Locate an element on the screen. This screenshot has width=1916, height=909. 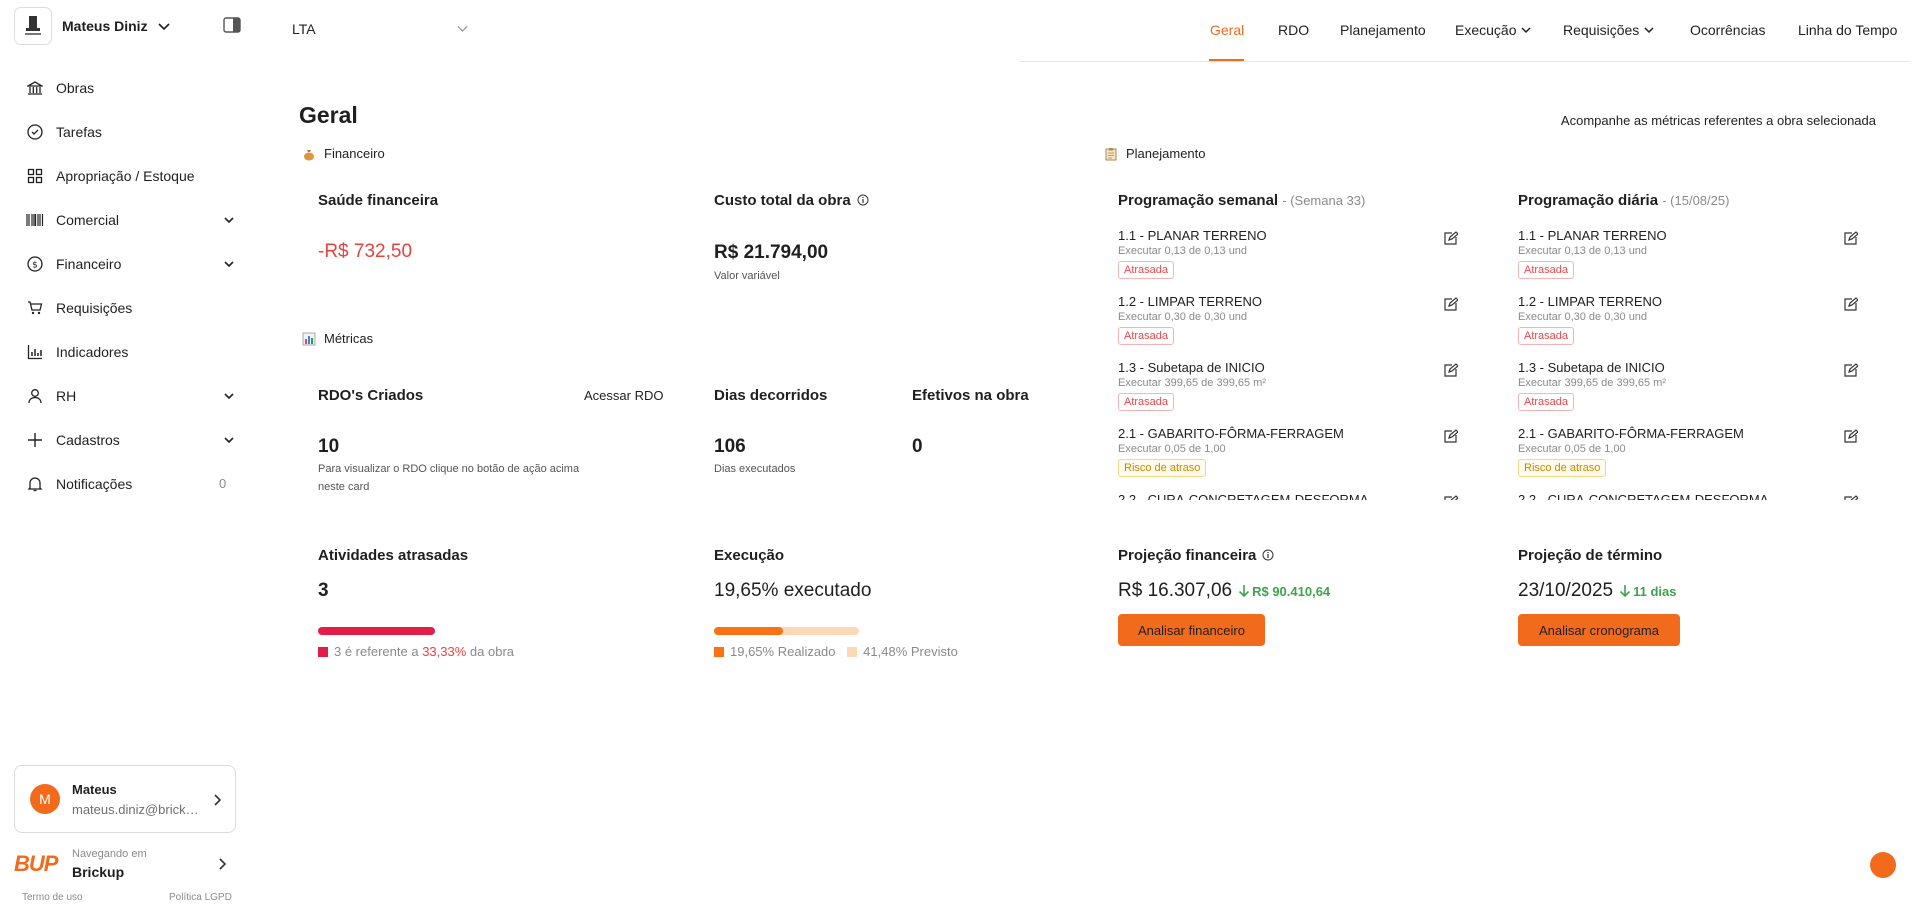
tab-requisicoes: Requisições is located at coordinates (1609, 30).